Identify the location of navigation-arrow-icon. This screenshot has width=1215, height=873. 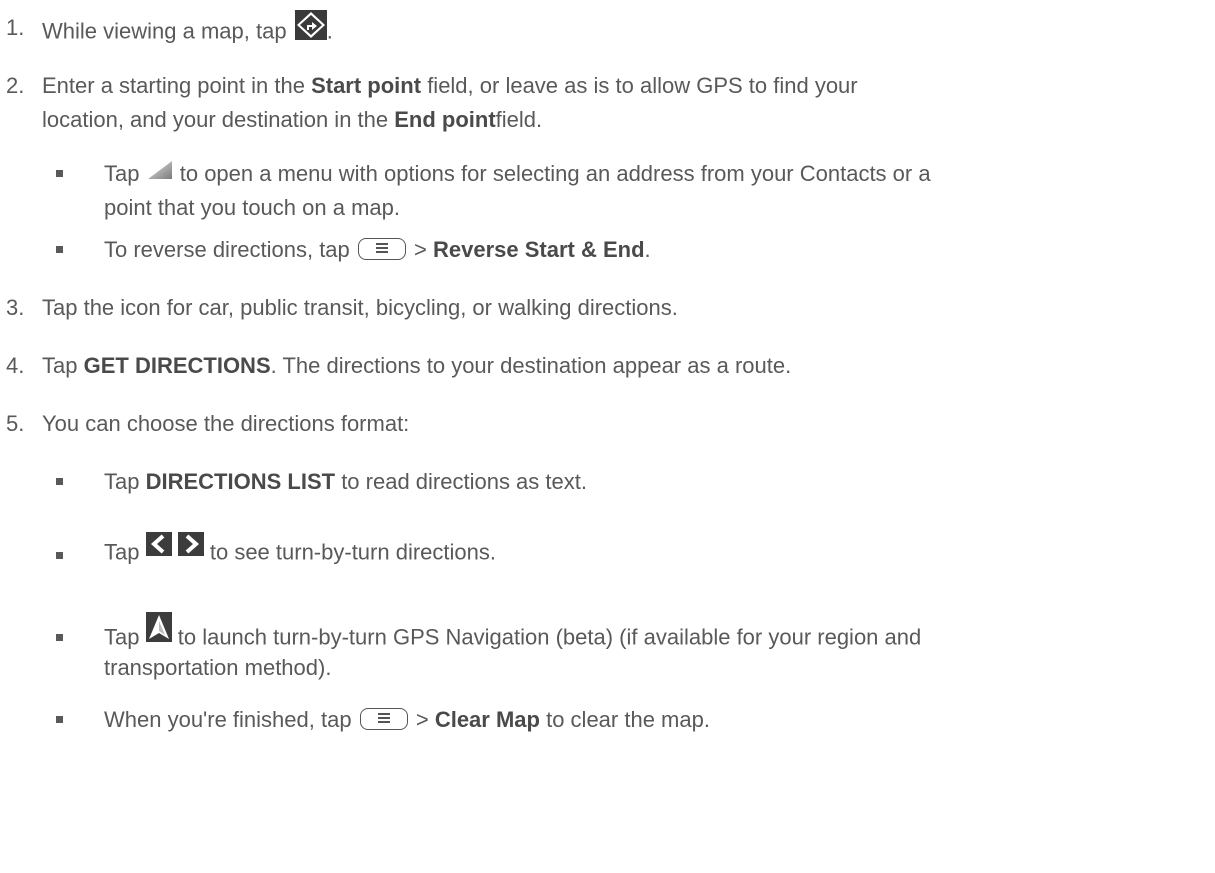
(158, 630).